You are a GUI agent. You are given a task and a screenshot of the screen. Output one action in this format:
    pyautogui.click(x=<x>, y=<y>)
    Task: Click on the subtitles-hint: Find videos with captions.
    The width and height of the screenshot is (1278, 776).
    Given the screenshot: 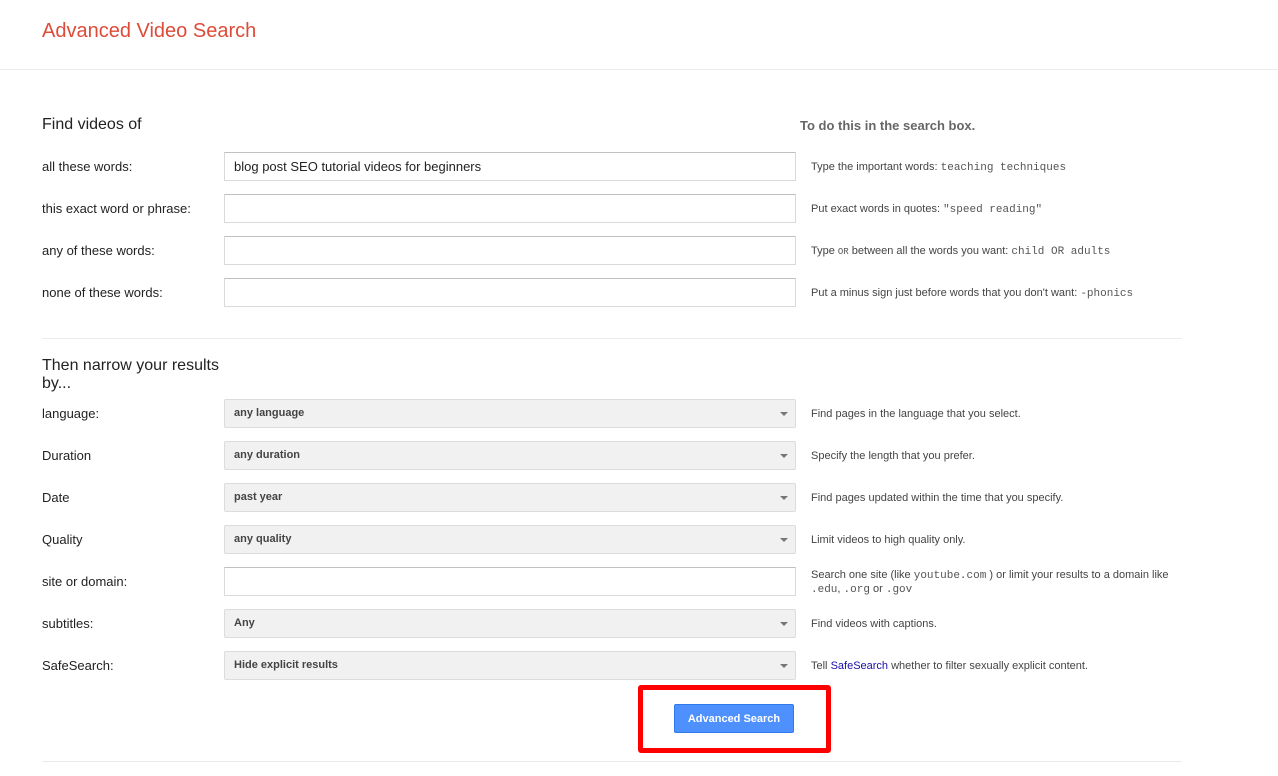 What is the action you would take?
    pyautogui.click(x=874, y=624)
    